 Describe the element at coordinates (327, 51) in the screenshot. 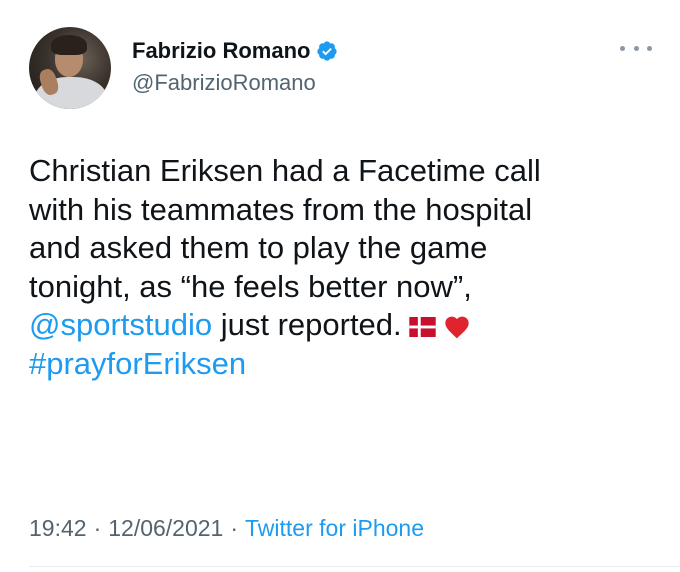

I see `verified-badge-icon` at that location.